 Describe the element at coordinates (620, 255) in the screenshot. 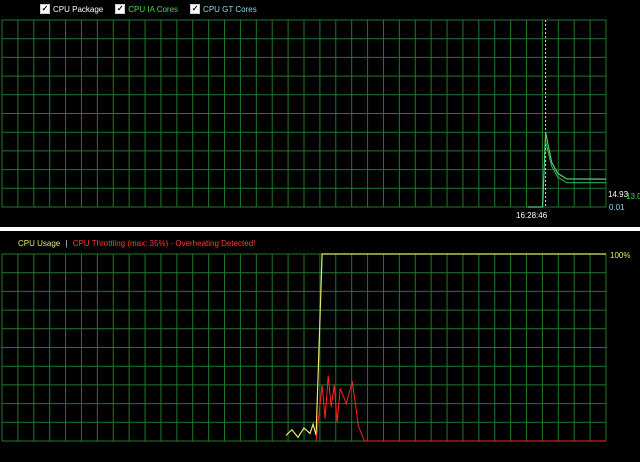

I see `max-percent-label: 100%` at that location.